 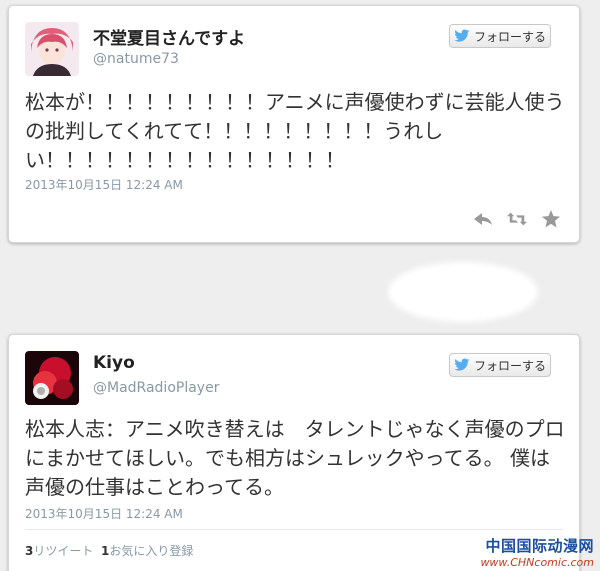 I want to click on retweet-label: リツイート, so click(x=63, y=551).